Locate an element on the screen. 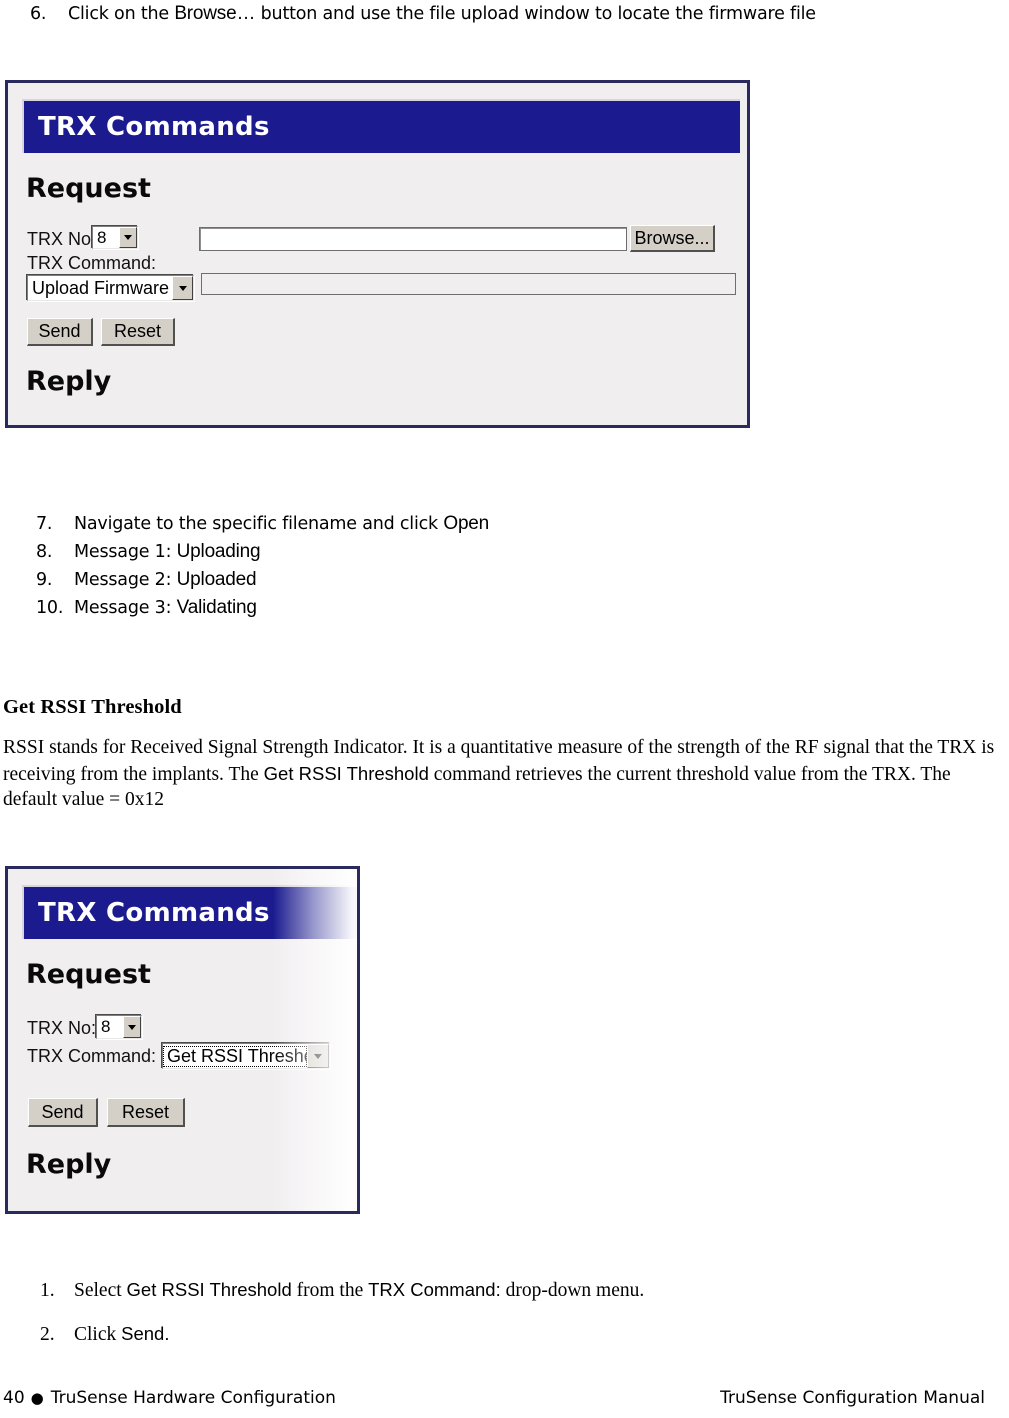  page-section-heading: Get RSSI Threshold is located at coordinates (92, 707).